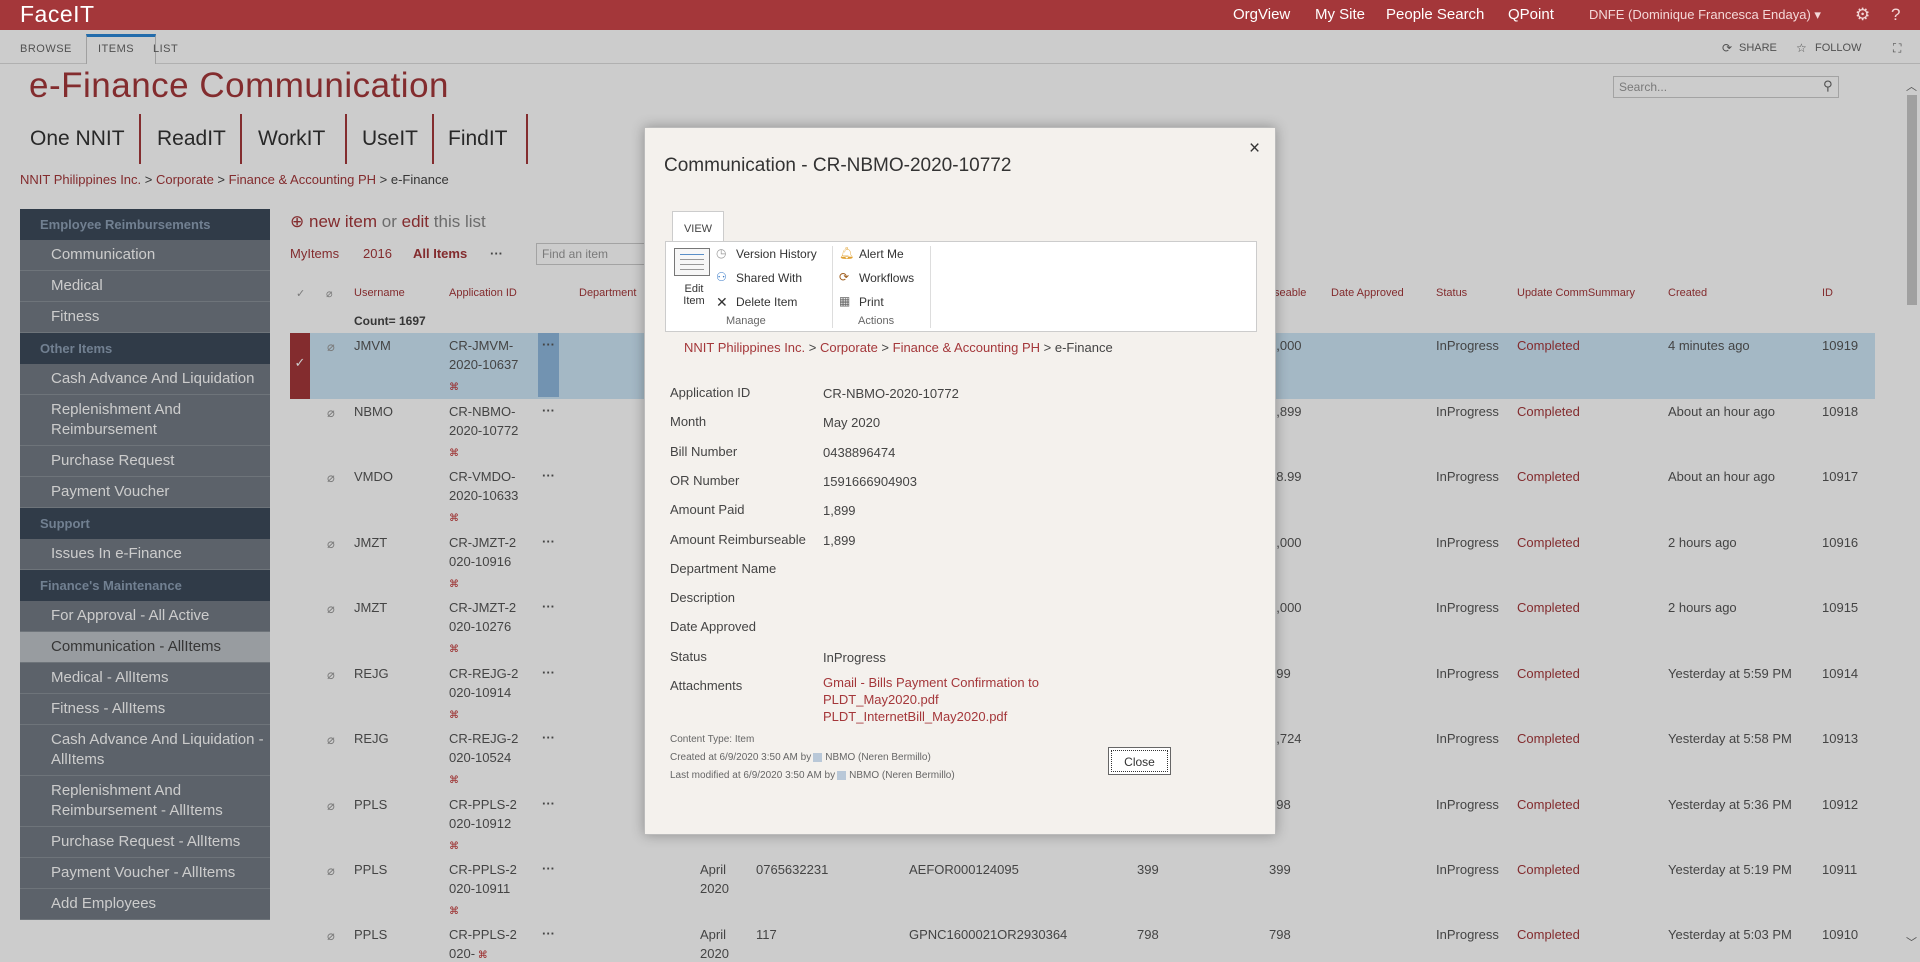 This screenshot has height=962, width=1920. I want to click on breadcrumb-link: Corporate, so click(849, 347).